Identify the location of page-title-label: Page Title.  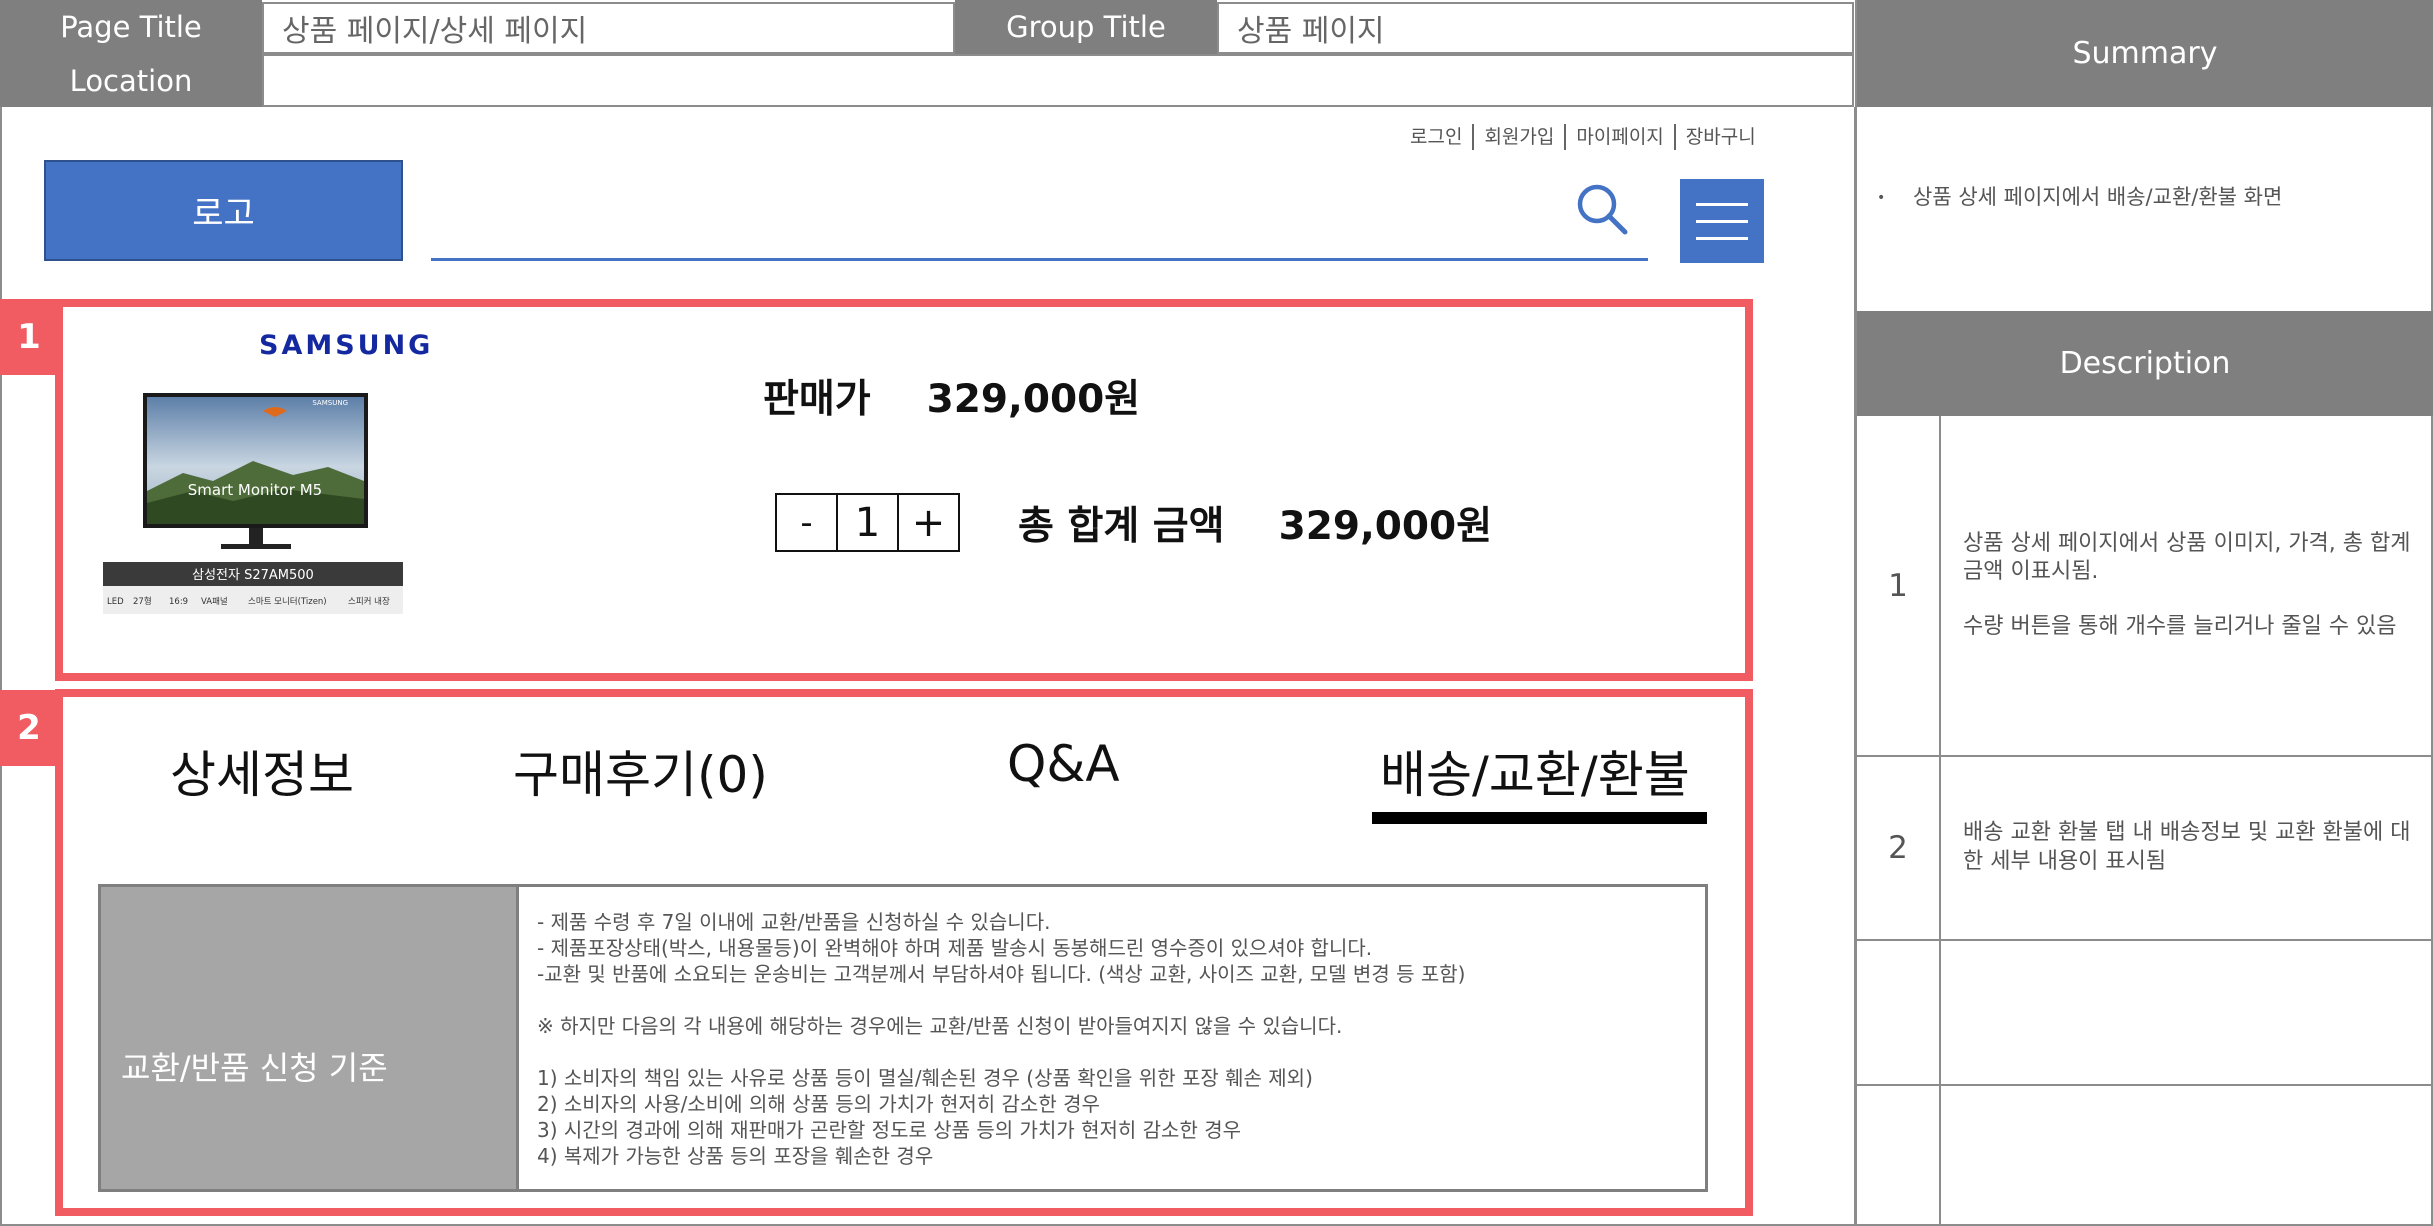
(131, 27).